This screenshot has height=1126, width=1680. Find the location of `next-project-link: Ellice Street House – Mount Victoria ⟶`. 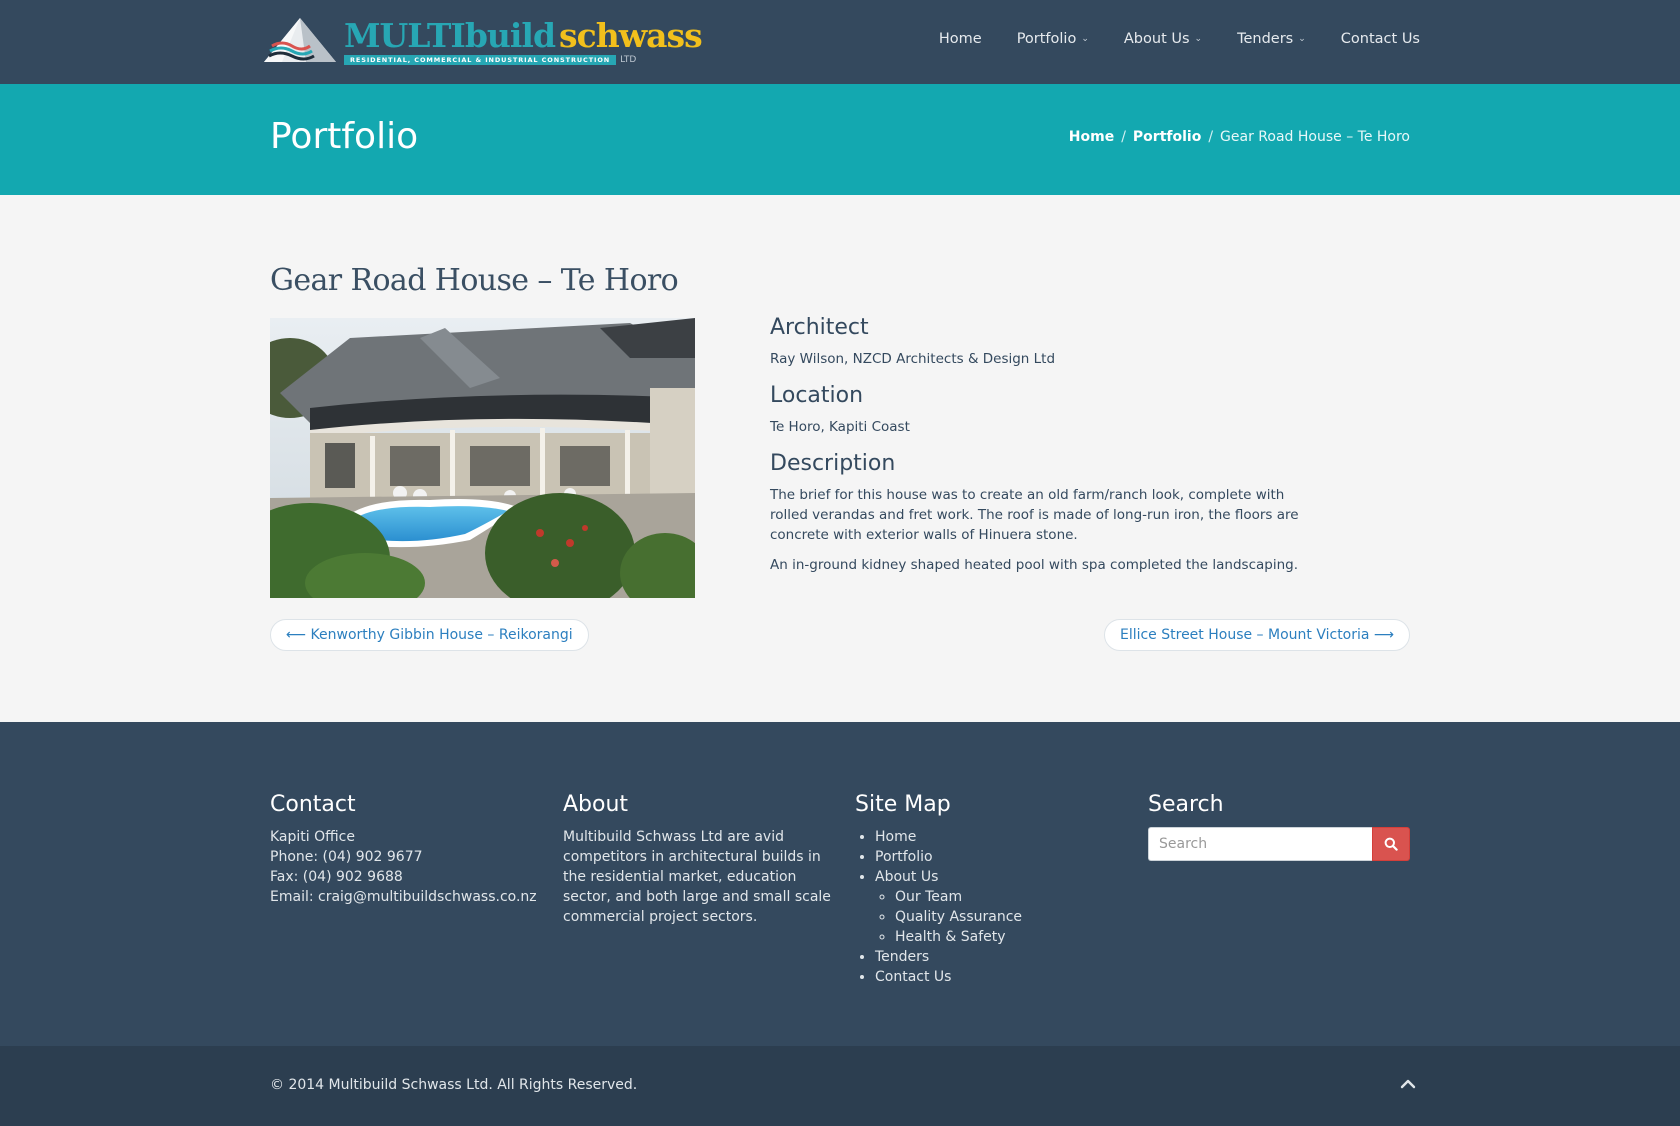

next-project-link: Ellice Street House – Mount Victoria ⟶ is located at coordinates (1256, 635).